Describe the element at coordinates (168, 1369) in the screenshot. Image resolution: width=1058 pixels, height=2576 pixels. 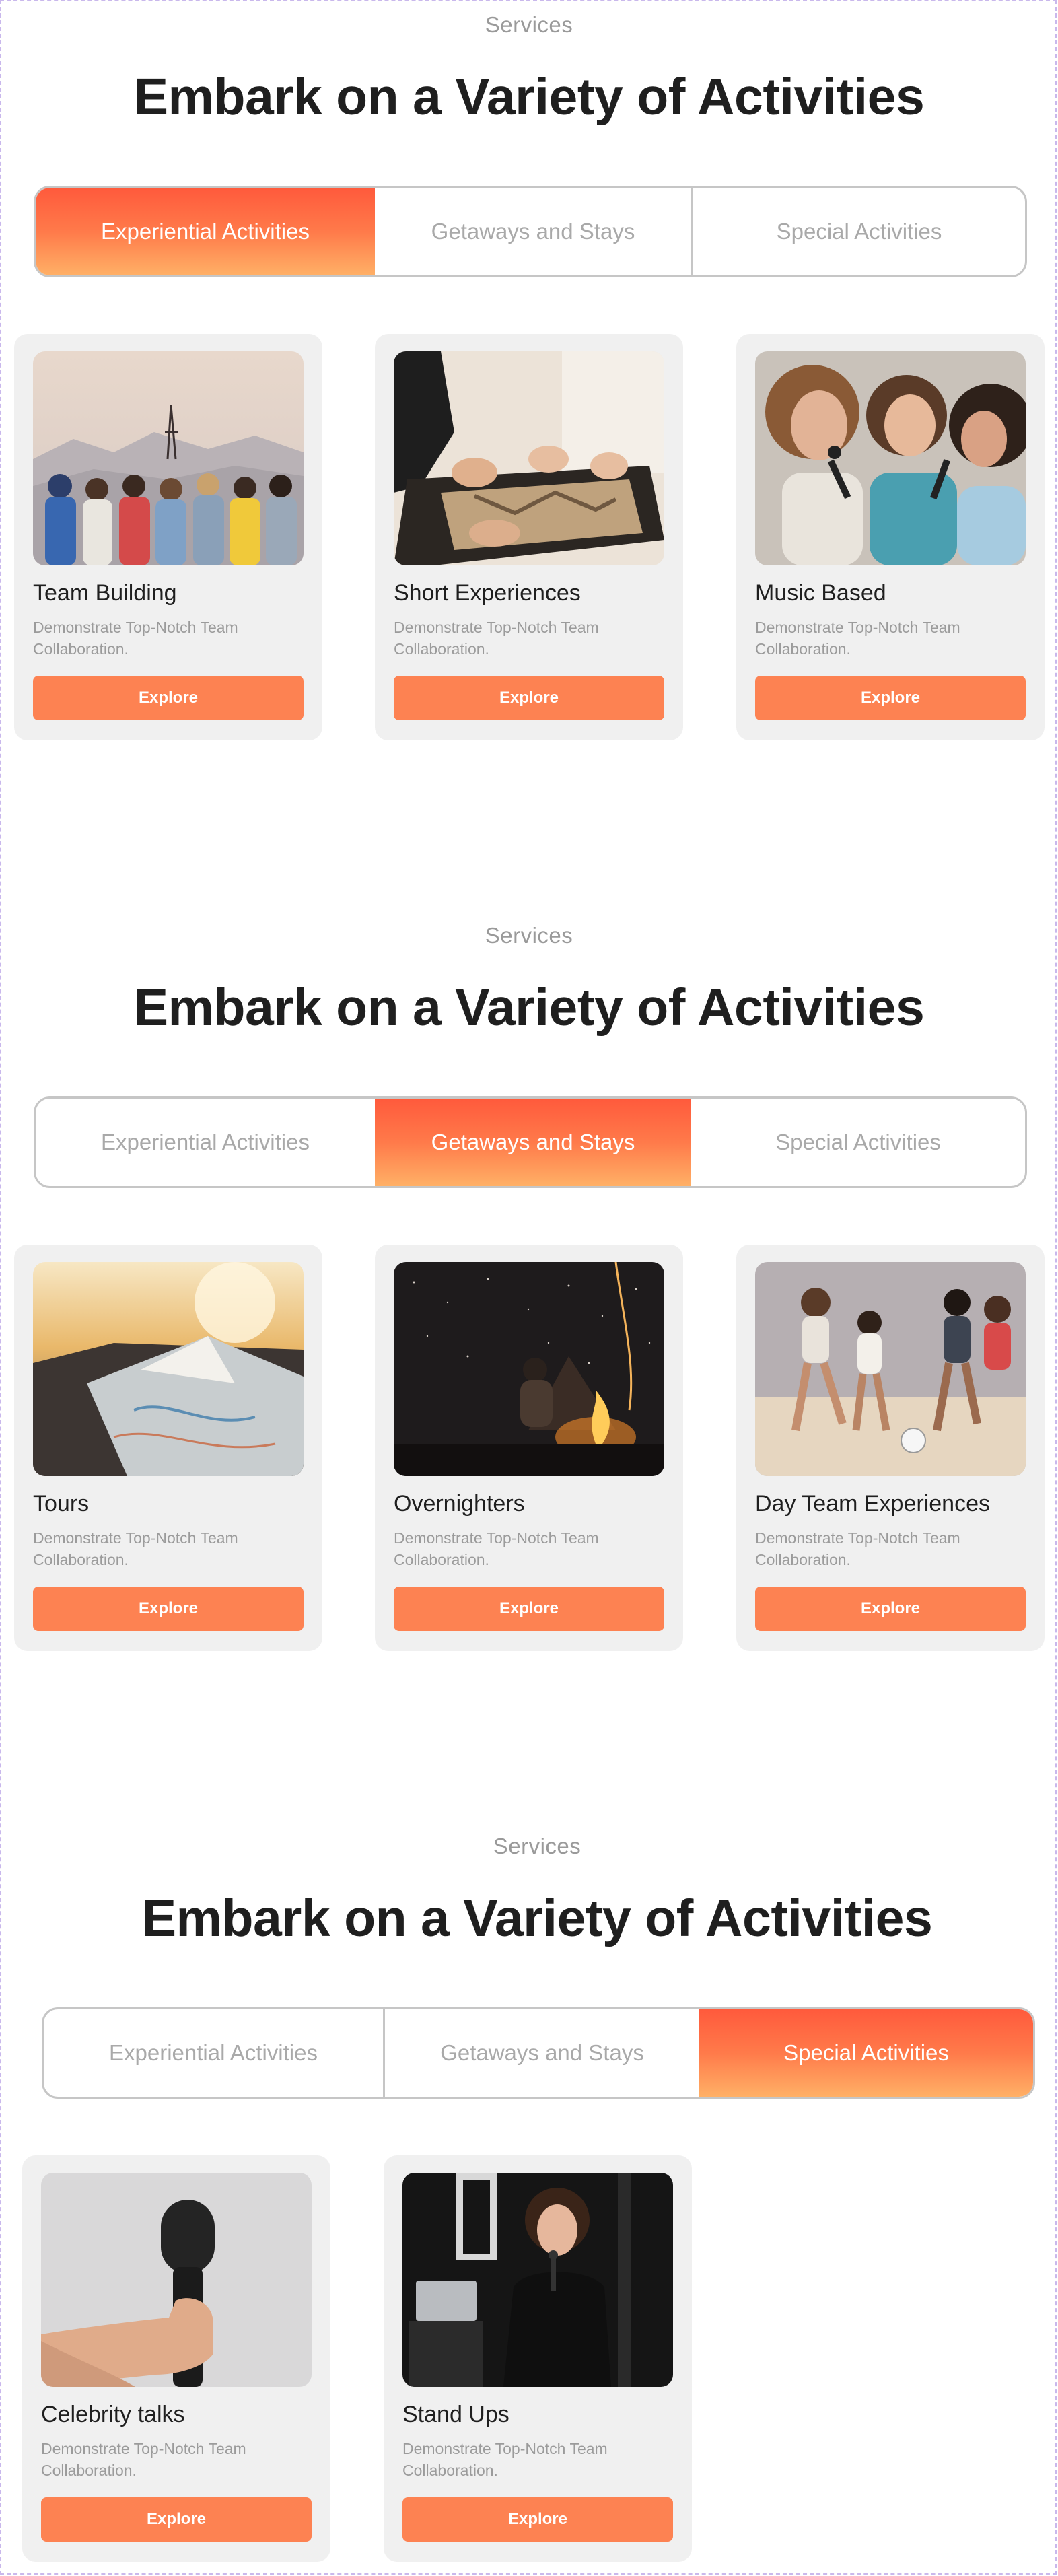
I see `map-on-dashboard-photo` at that location.